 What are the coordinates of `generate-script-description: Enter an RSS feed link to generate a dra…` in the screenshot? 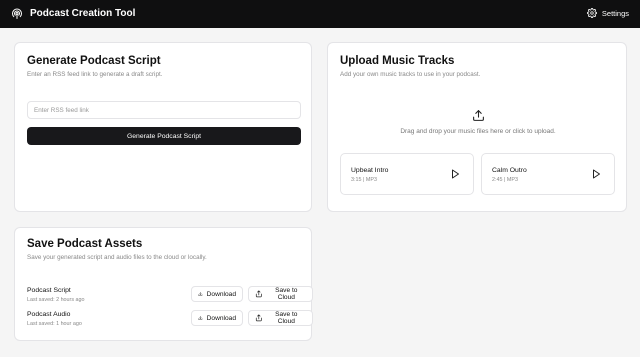 It's located at (95, 74).